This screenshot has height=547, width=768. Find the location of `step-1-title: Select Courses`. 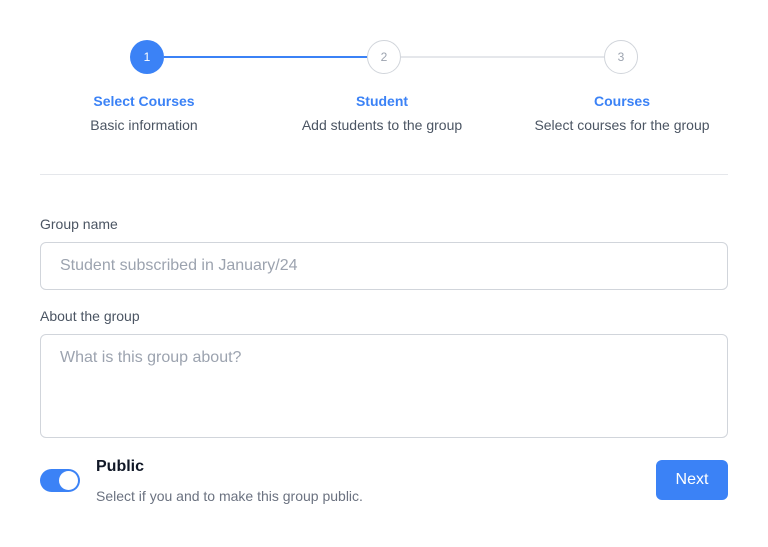

step-1-title: Select Courses is located at coordinates (144, 101).